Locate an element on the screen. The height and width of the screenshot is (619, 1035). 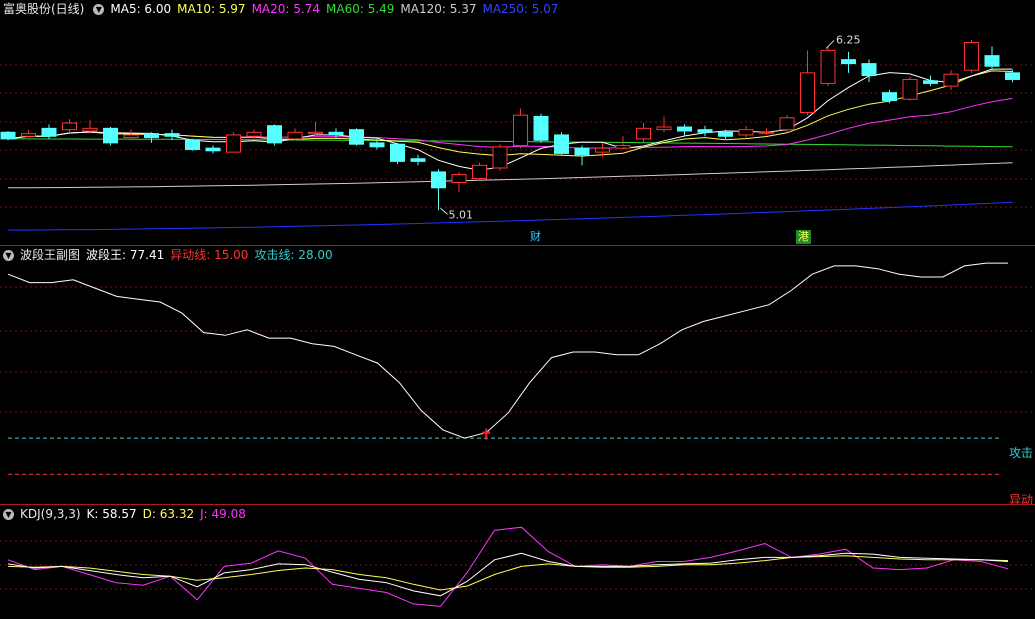
kdj-d-line is located at coordinates (508, 573).